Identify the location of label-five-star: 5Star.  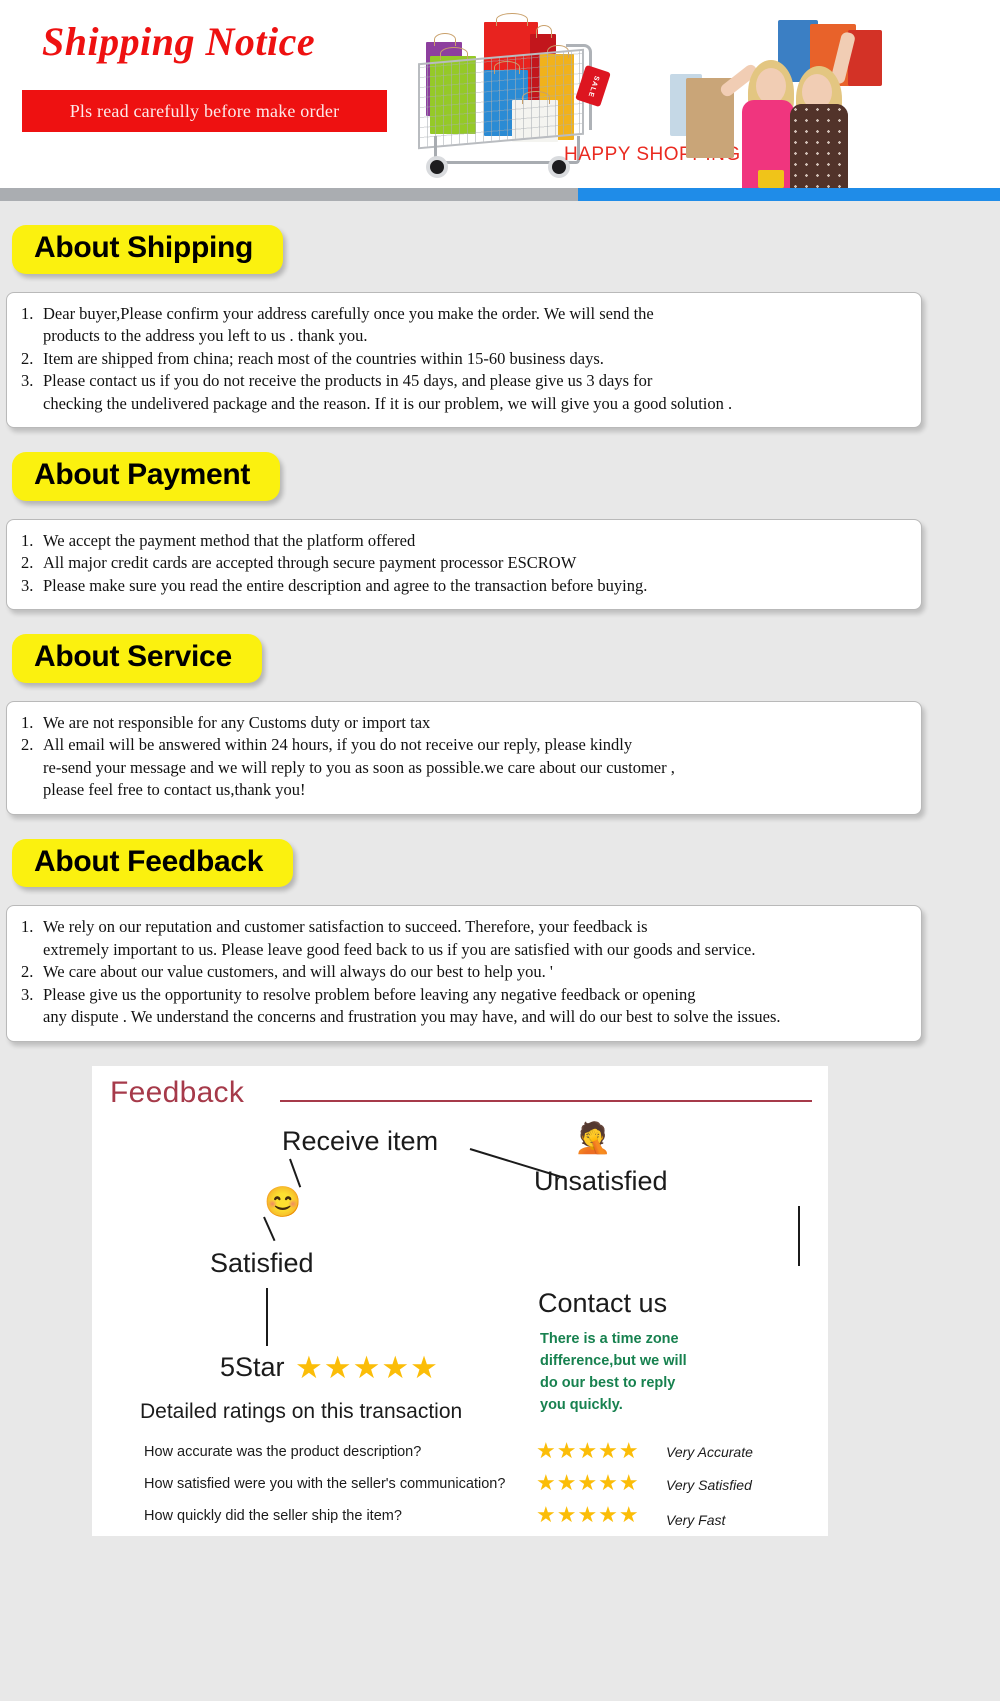
(252, 1366).